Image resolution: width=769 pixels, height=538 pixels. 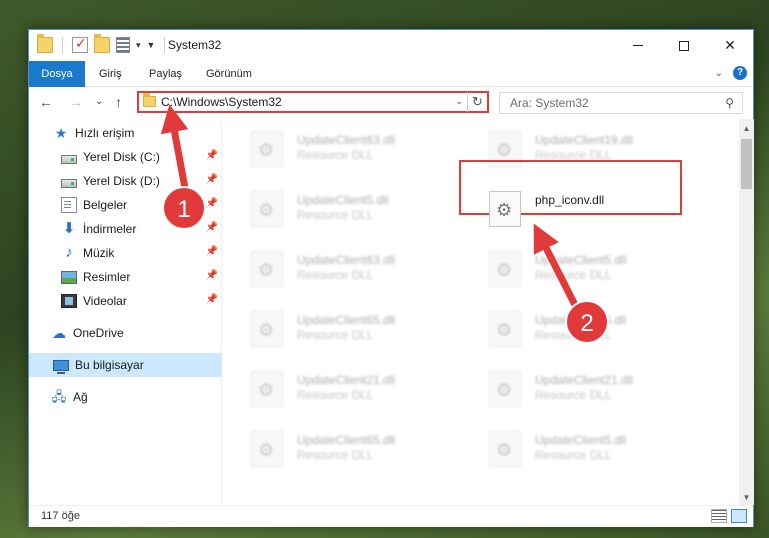 What do you see at coordinates (587, 322) in the screenshot?
I see `step-2-badge: 2` at bounding box center [587, 322].